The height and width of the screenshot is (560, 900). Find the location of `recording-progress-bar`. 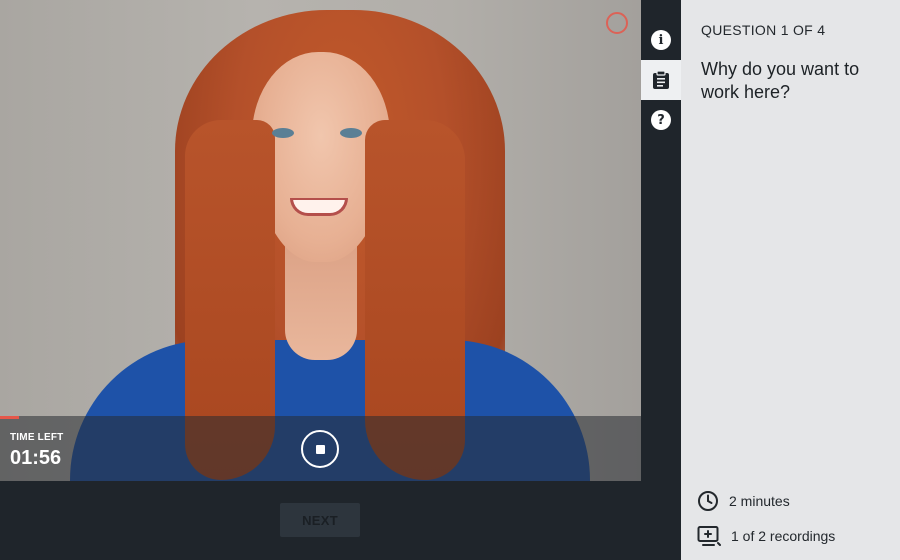

recording-progress-bar is located at coordinates (9, 417).